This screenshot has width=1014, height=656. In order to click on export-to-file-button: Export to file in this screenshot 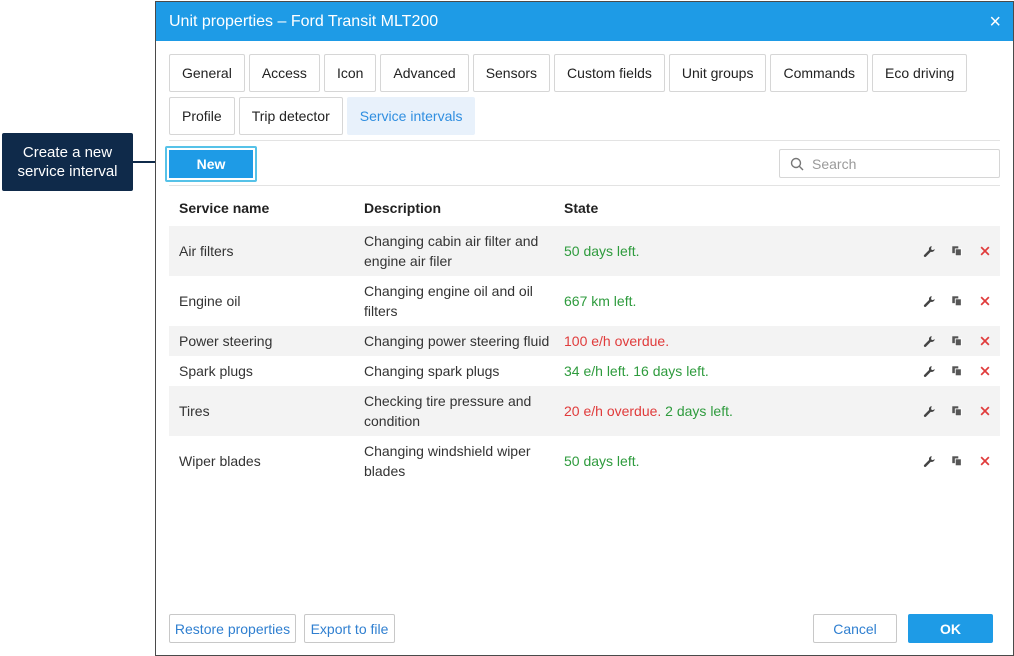, I will do `click(349, 628)`.